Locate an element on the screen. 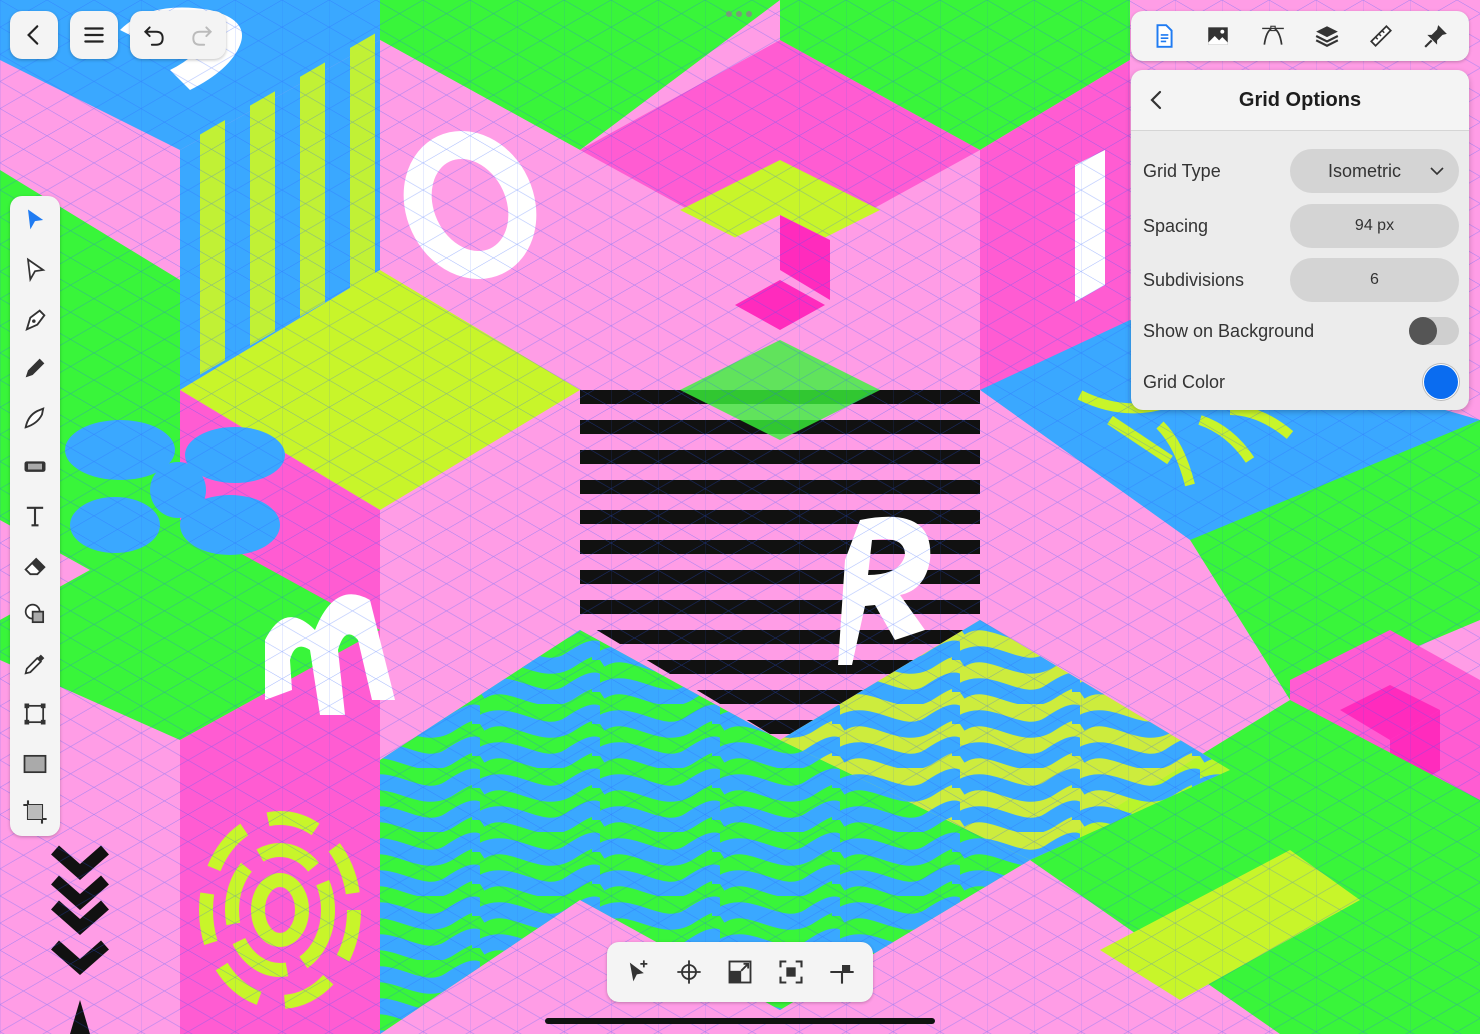 Image resolution: width=1480 pixels, height=1034 pixels. tool-rectangle is located at coordinates (35, 764).